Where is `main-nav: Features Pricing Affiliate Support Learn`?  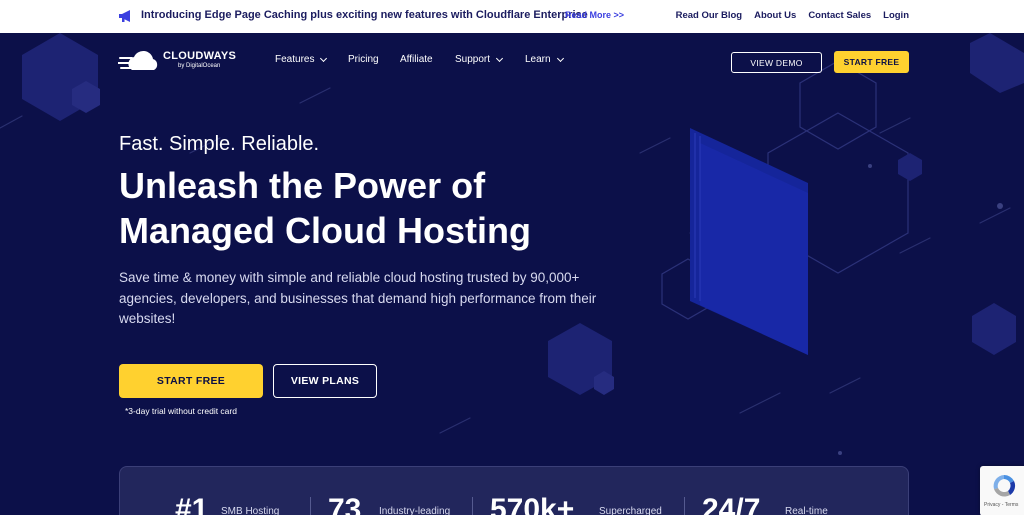 main-nav: Features Pricing Affiliate Support Learn is located at coordinates (425, 59).